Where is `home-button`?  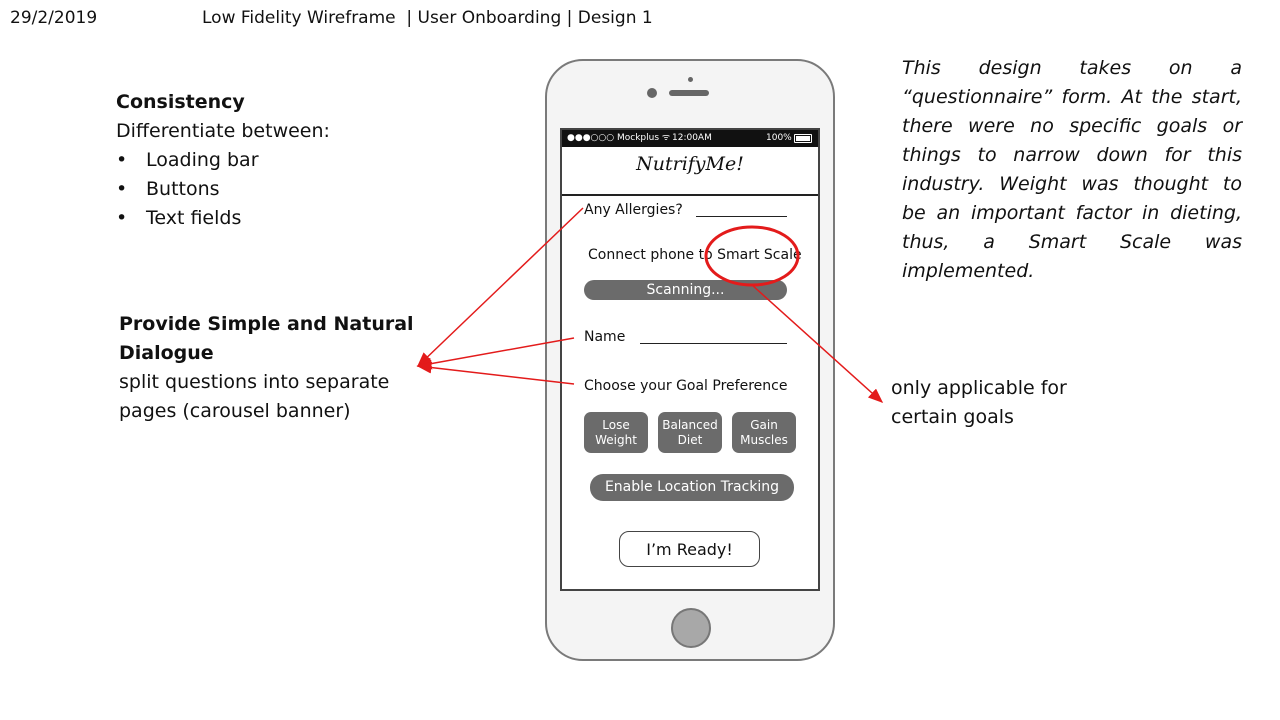 home-button is located at coordinates (691, 628).